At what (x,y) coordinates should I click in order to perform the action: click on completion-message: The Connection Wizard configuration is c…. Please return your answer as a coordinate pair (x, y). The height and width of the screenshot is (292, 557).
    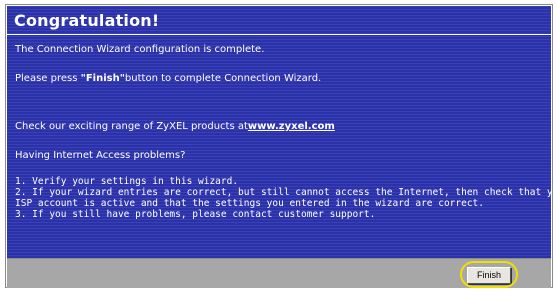
    Looking at the image, I should click on (140, 49).